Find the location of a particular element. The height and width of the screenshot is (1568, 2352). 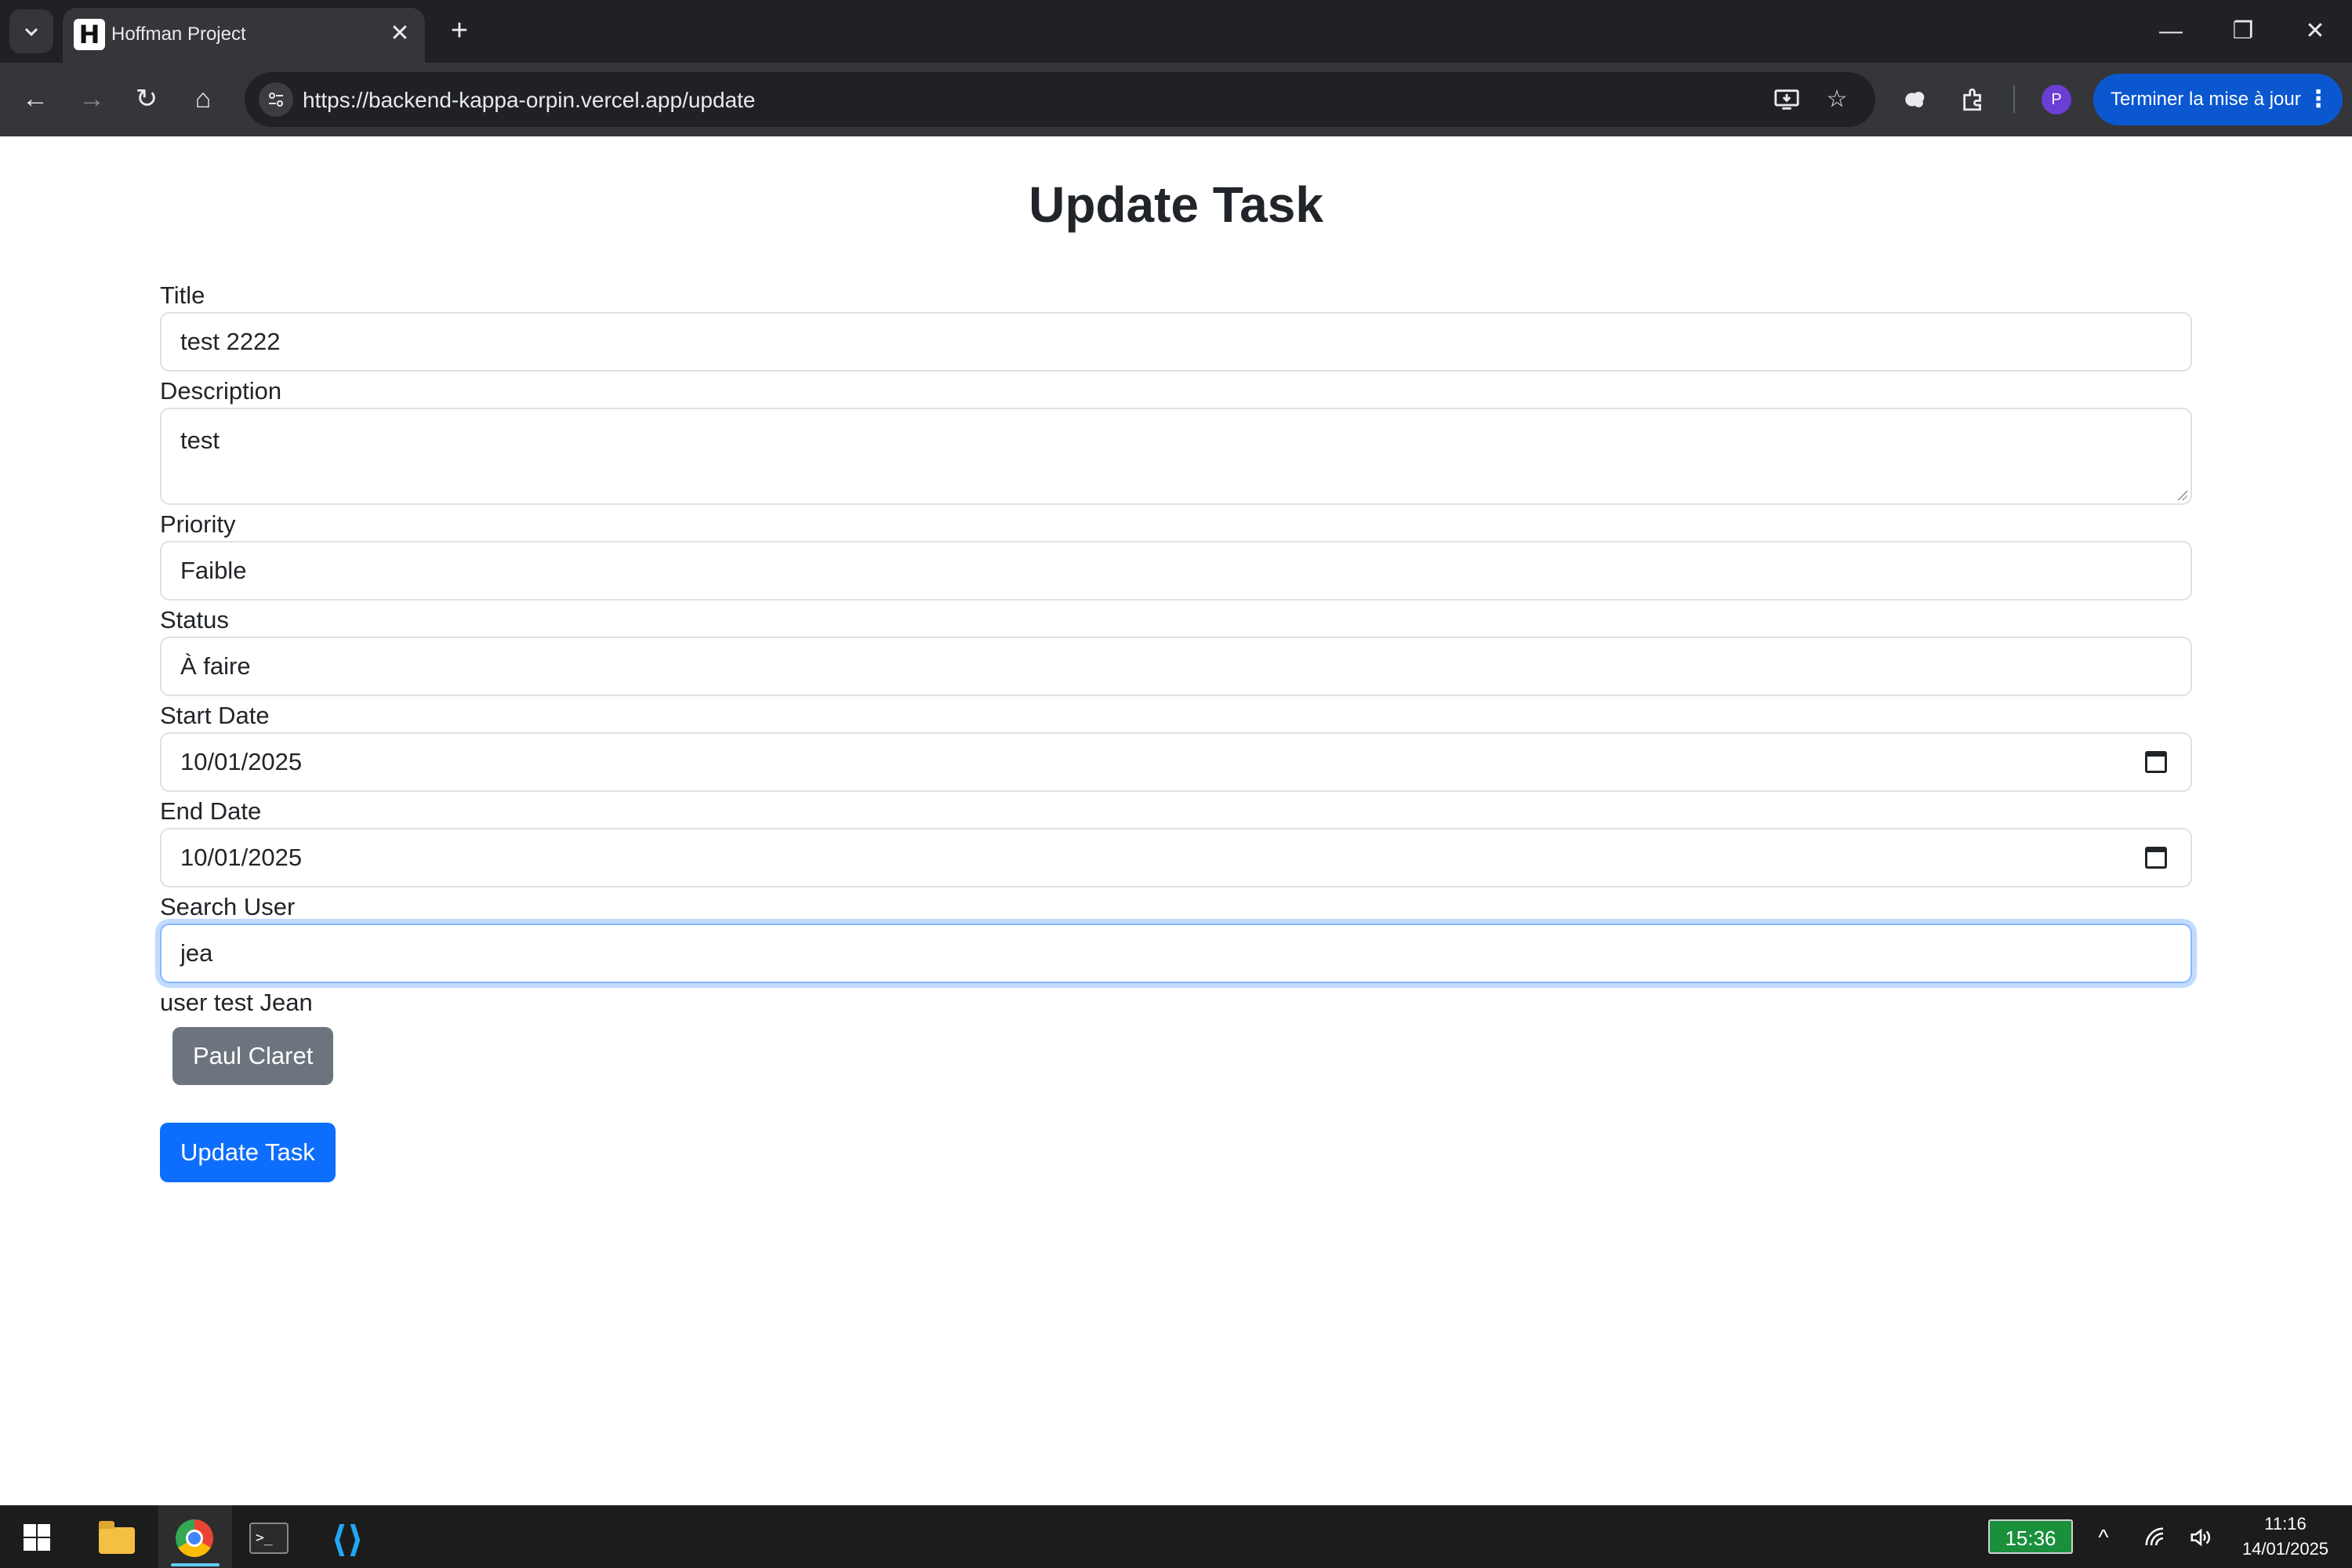

browser-tab-active: H Hoffman Project ✕ is located at coordinates (244, 36).